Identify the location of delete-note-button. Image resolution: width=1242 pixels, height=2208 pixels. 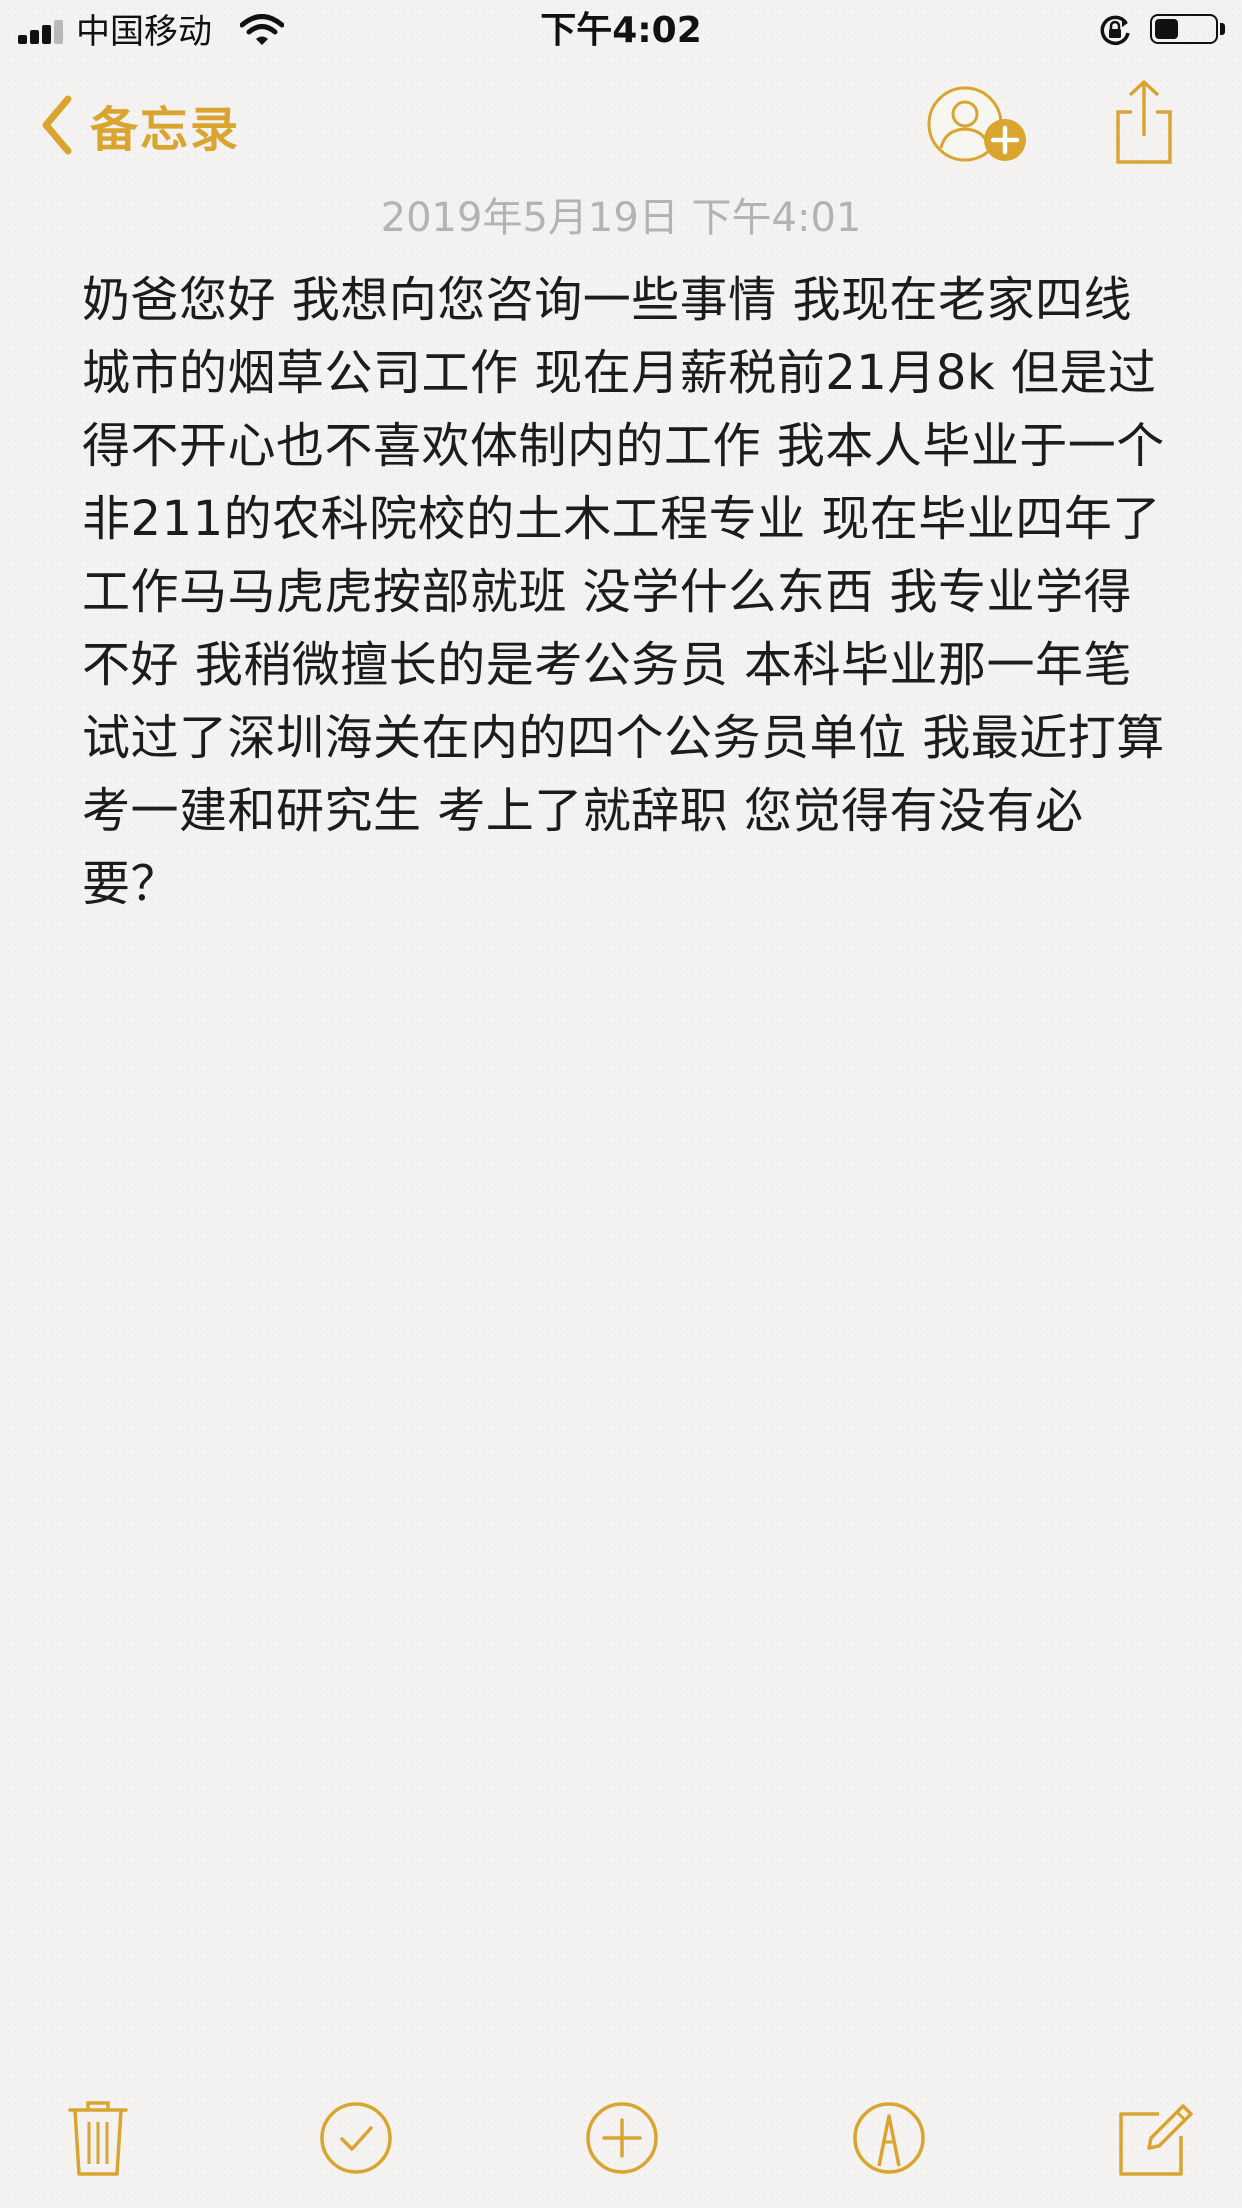
(98, 2138).